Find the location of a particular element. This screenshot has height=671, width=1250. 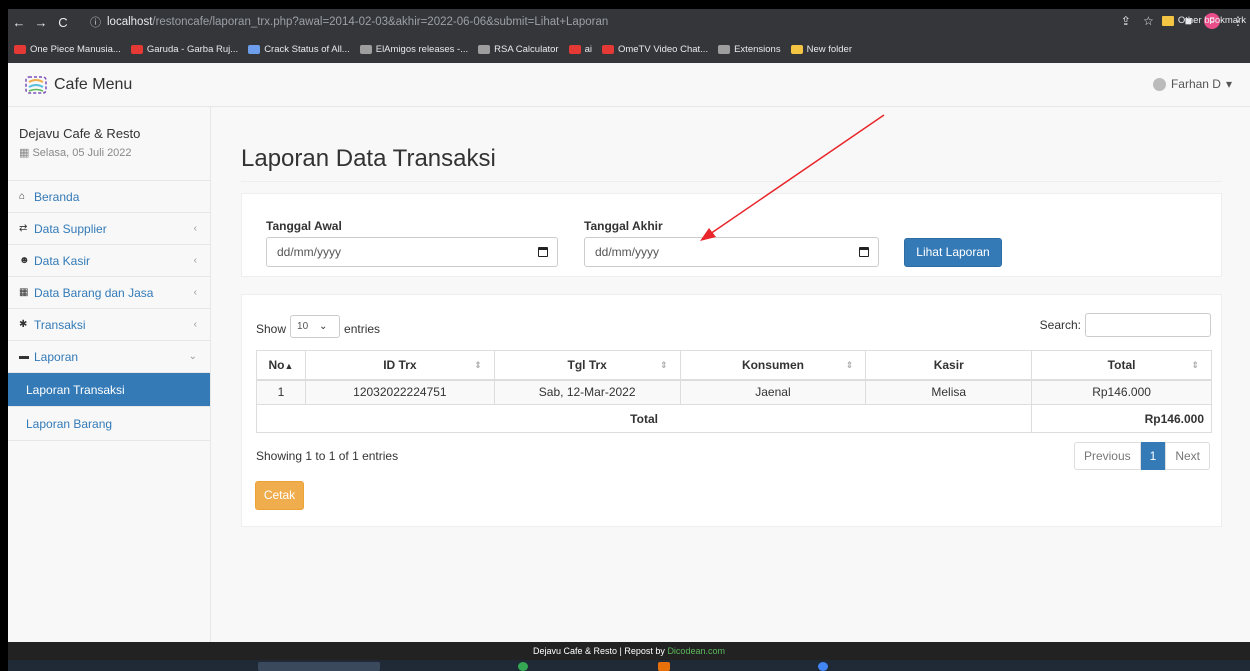

sidebar-item: ⇄ Data Supplier ‹ is located at coordinates (109, 229).